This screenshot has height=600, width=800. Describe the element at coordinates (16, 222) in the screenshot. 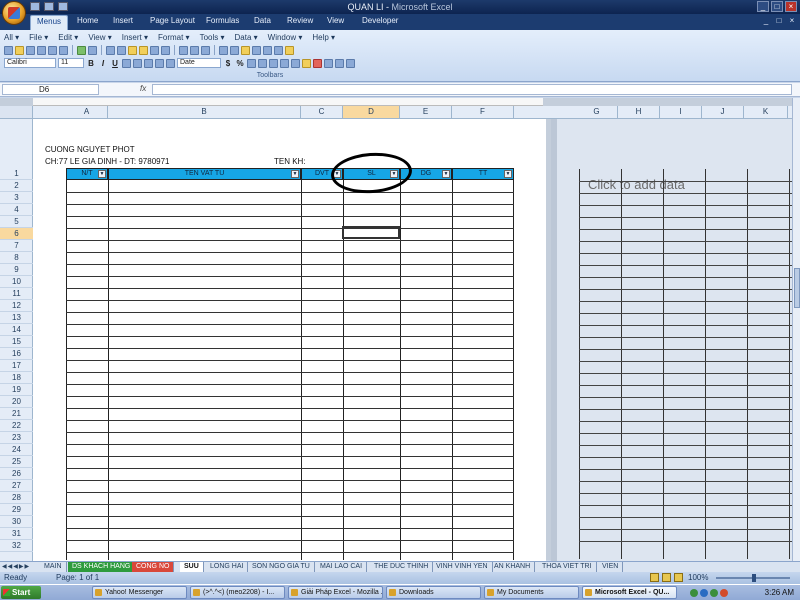

I see `row-header: 5` at that location.